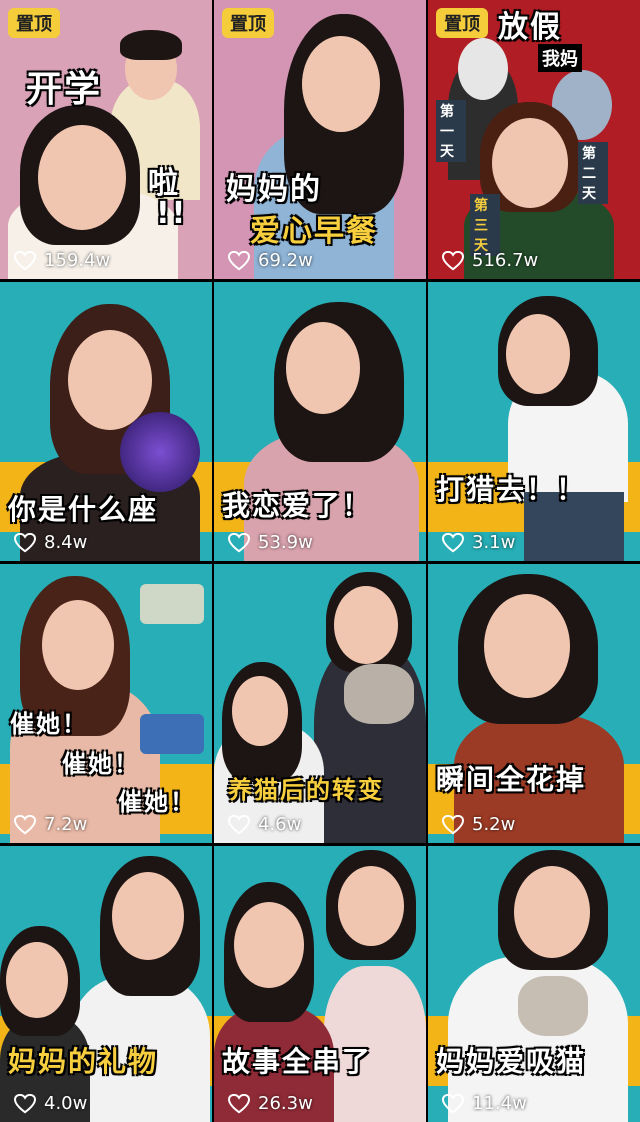  Describe the element at coordinates (297, 505) in the screenshot. I see `video-caption: 我恋爱了！` at that location.